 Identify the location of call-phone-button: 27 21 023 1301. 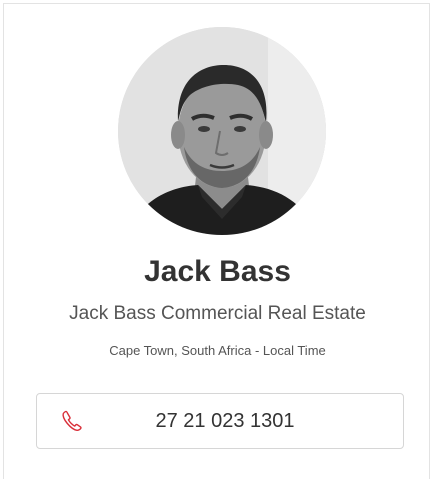
(220, 421).